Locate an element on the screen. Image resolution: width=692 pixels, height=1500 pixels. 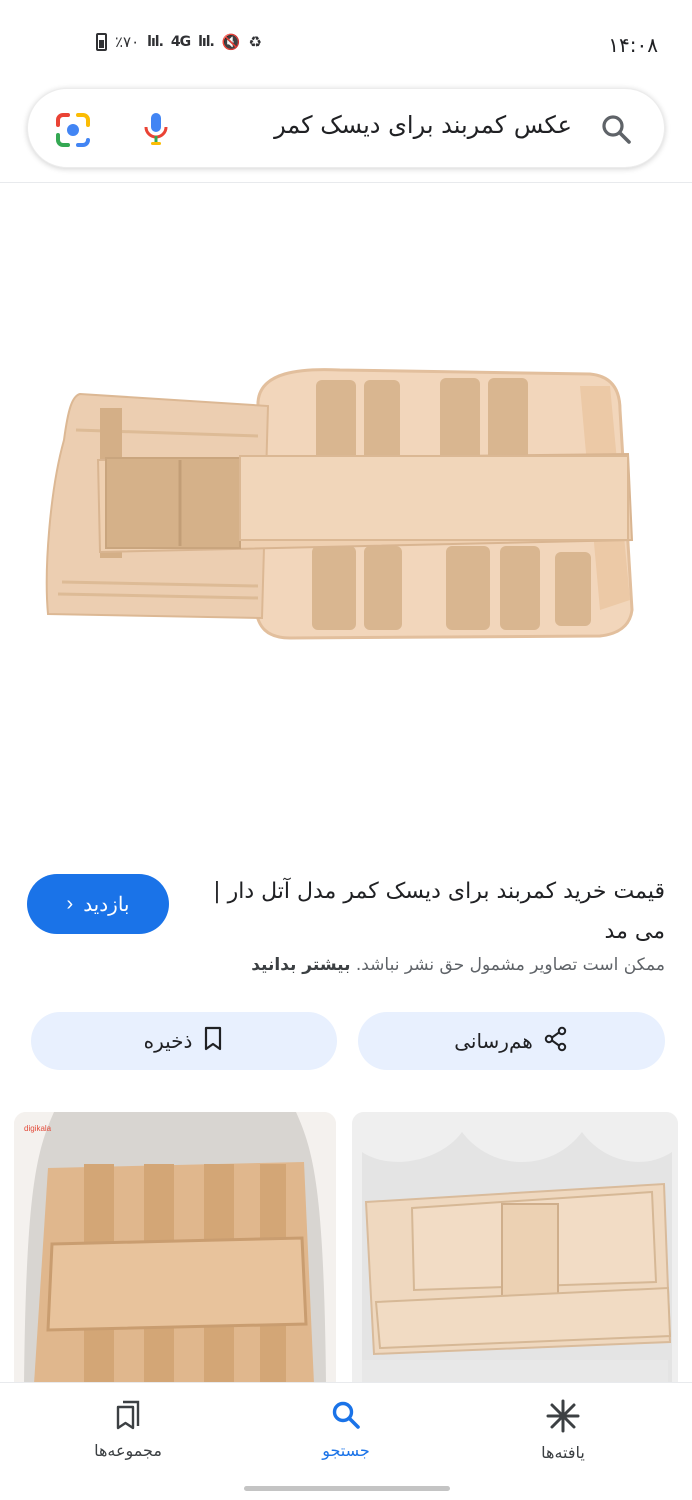
nav-search: جستجو is located at coordinates (346, 1429).